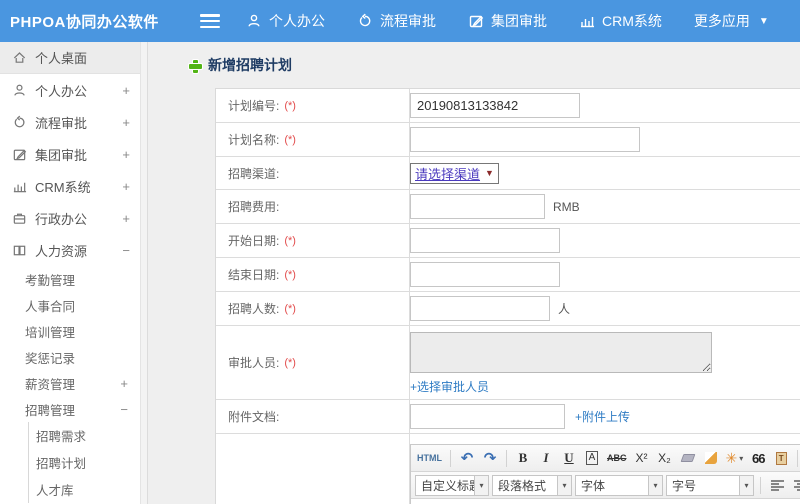 The height and width of the screenshot is (504, 800). Describe the element at coordinates (642, 458) in the screenshot. I see `superscript-button: X²` at that location.